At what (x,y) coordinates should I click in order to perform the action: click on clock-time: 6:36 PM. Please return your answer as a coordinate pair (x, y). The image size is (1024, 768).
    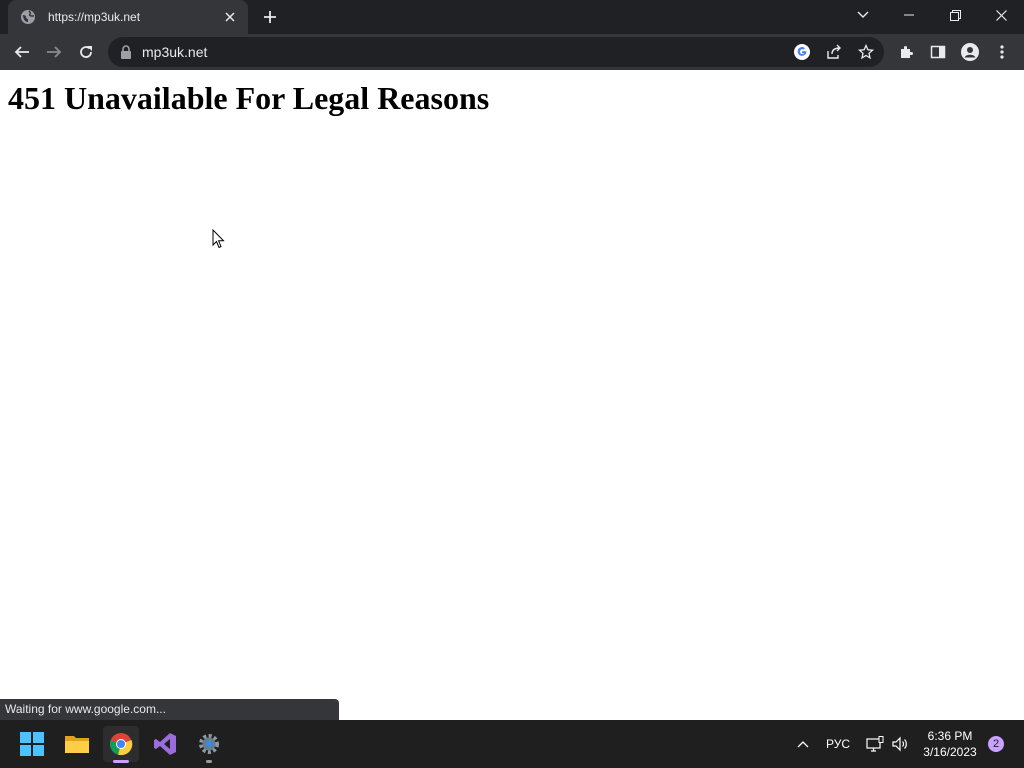
    Looking at the image, I should click on (950, 736).